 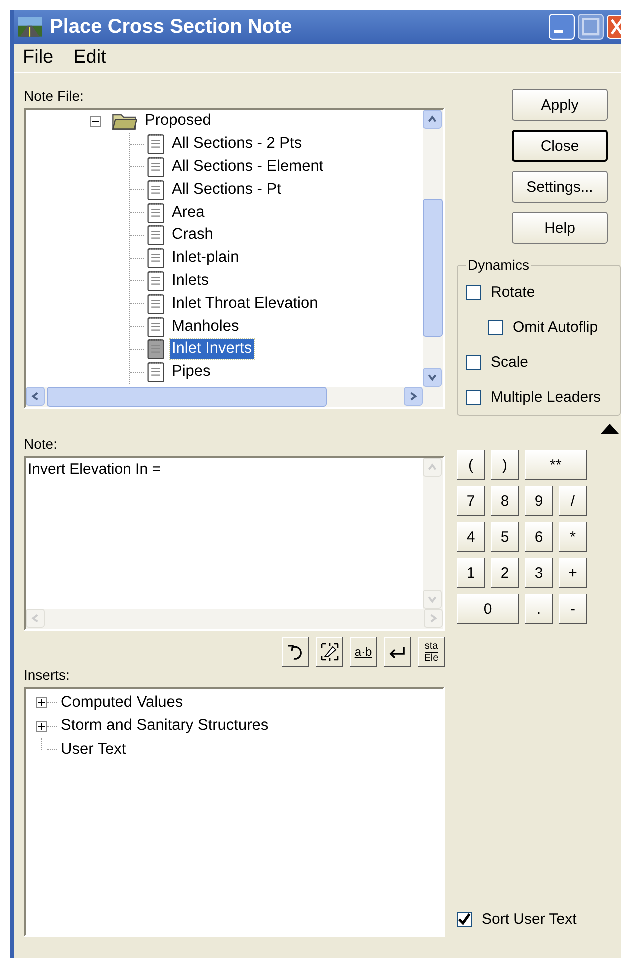 What do you see at coordinates (122, 702) in the screenshot?
I see `tree-item: Computed Values` at bounding box center [122, 702].